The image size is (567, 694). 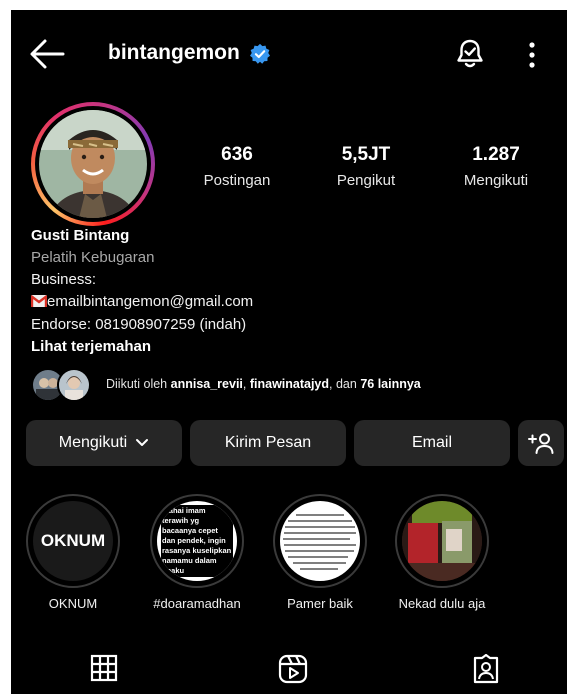 I want to click on send-message-label: Kirim Pesan, so click(x=268, y=442).